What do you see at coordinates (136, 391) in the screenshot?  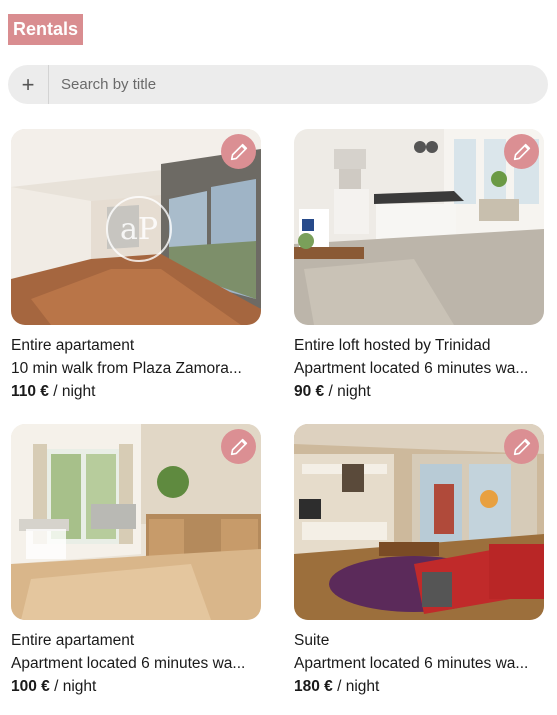 I see `listing-price: 110 € / night` at bounding box center [136, 391].